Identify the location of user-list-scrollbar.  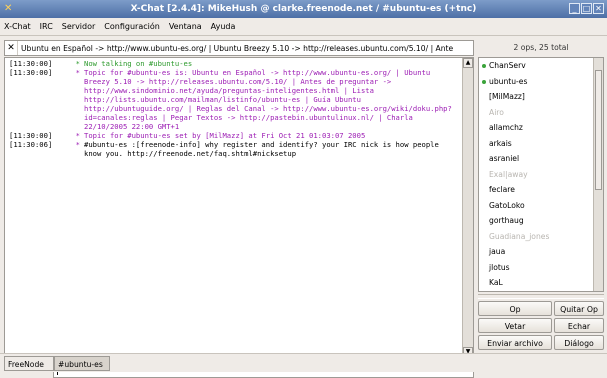
(598, 174).